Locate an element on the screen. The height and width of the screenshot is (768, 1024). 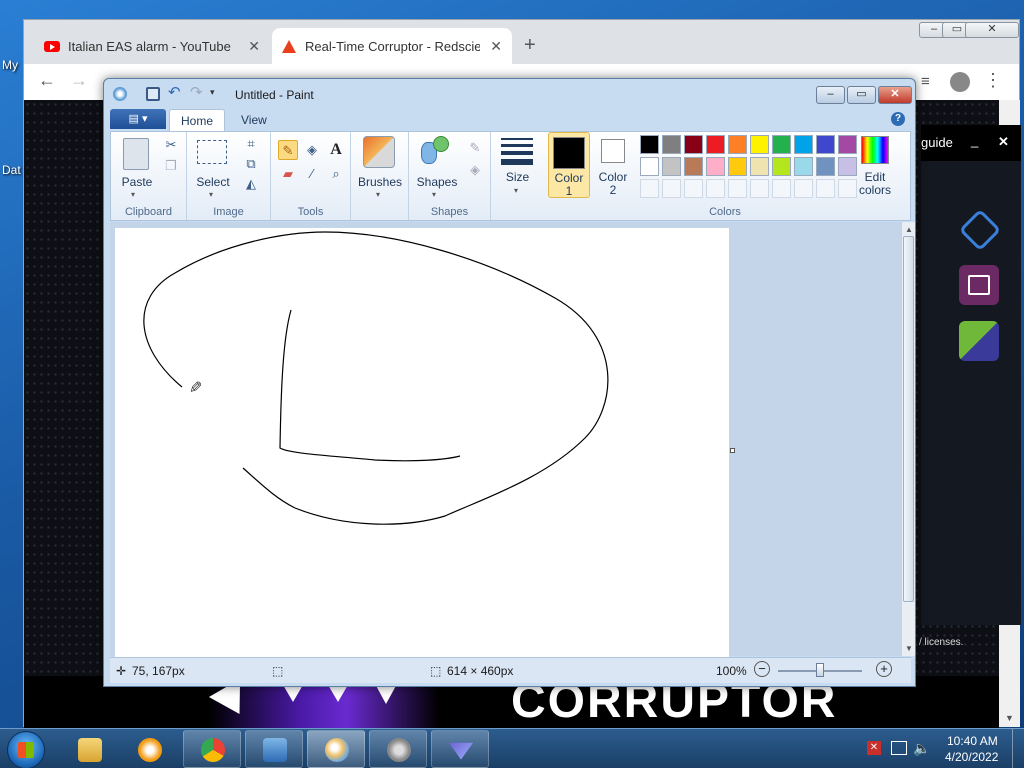
copy-icon: ❐ is located at coordinates (171, 166).